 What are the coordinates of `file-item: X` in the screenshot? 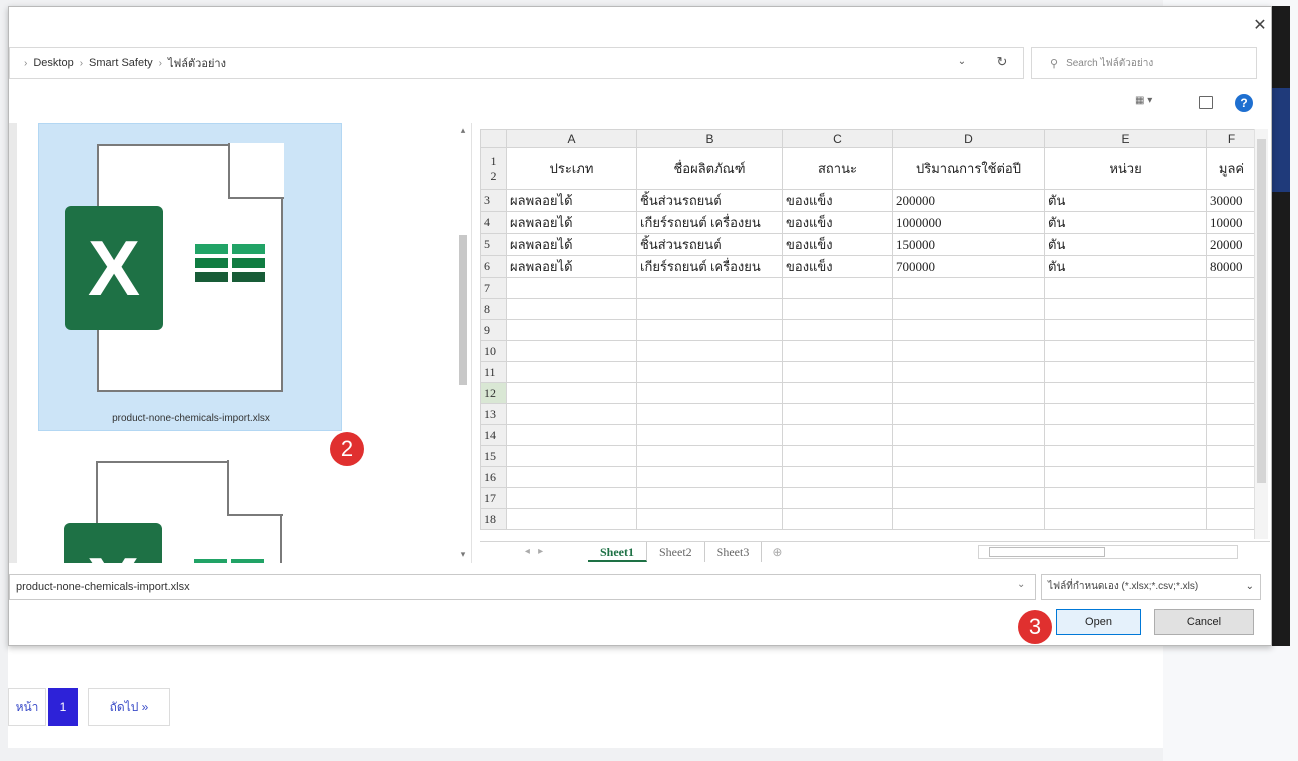 It's located at (190, 502).